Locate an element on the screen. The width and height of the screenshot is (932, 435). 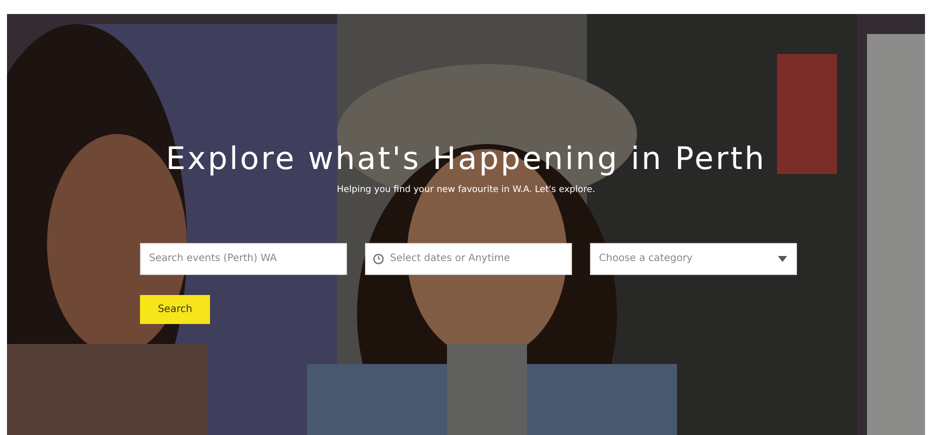
category-select: Choose a category is located at coordinates (693, 258).